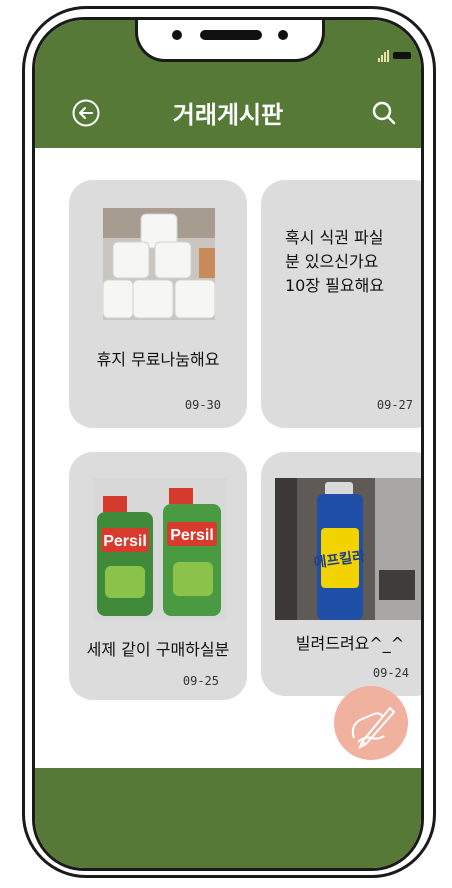 The image size is (452, 888). What do you see at coordinates (384, 113) in the screenshot?
I see `search-icon` at bounding box center [384, 113].